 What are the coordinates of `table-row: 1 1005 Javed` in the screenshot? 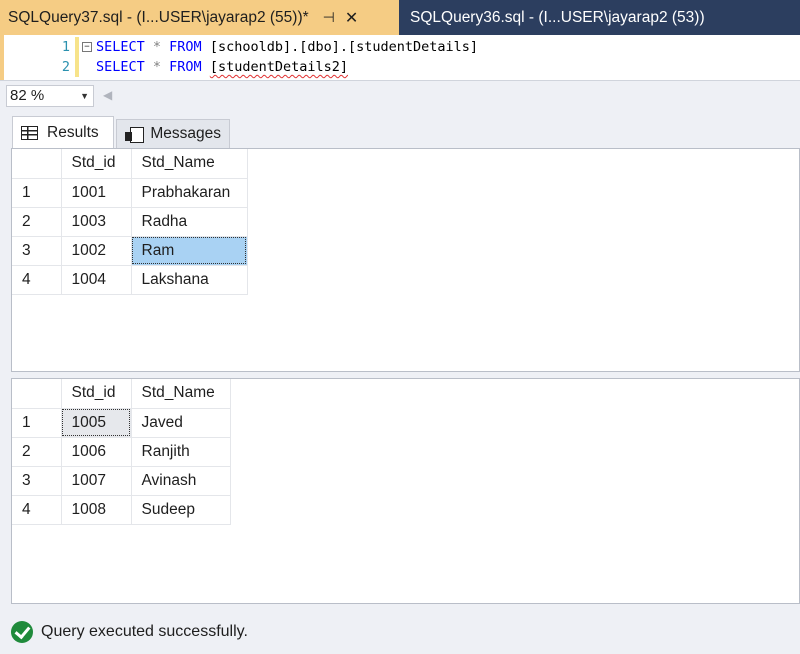 It's located at (121, 422).